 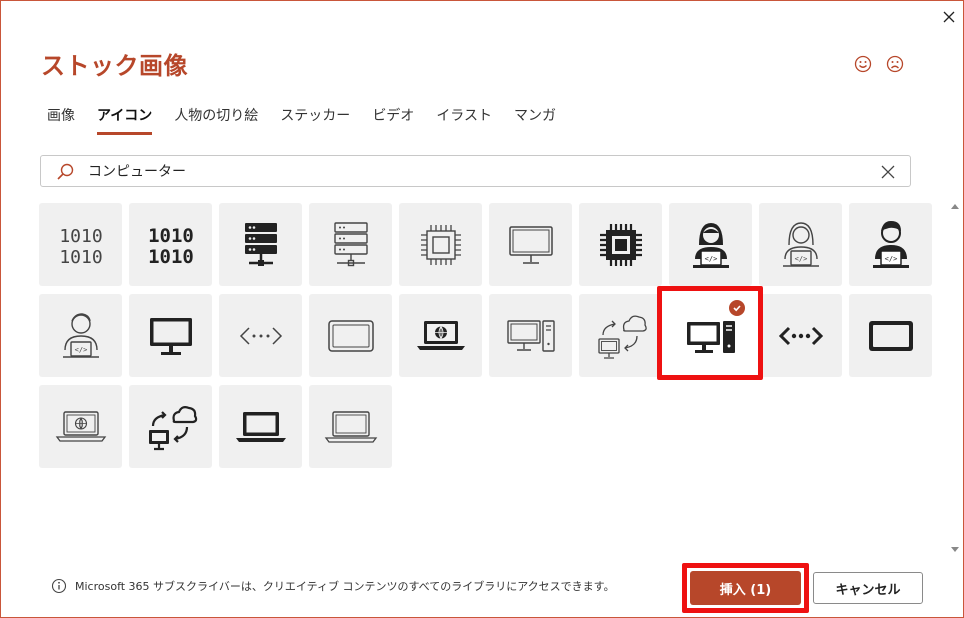 I want to click on monitor-outline-icon, so click(x=530, y=244).